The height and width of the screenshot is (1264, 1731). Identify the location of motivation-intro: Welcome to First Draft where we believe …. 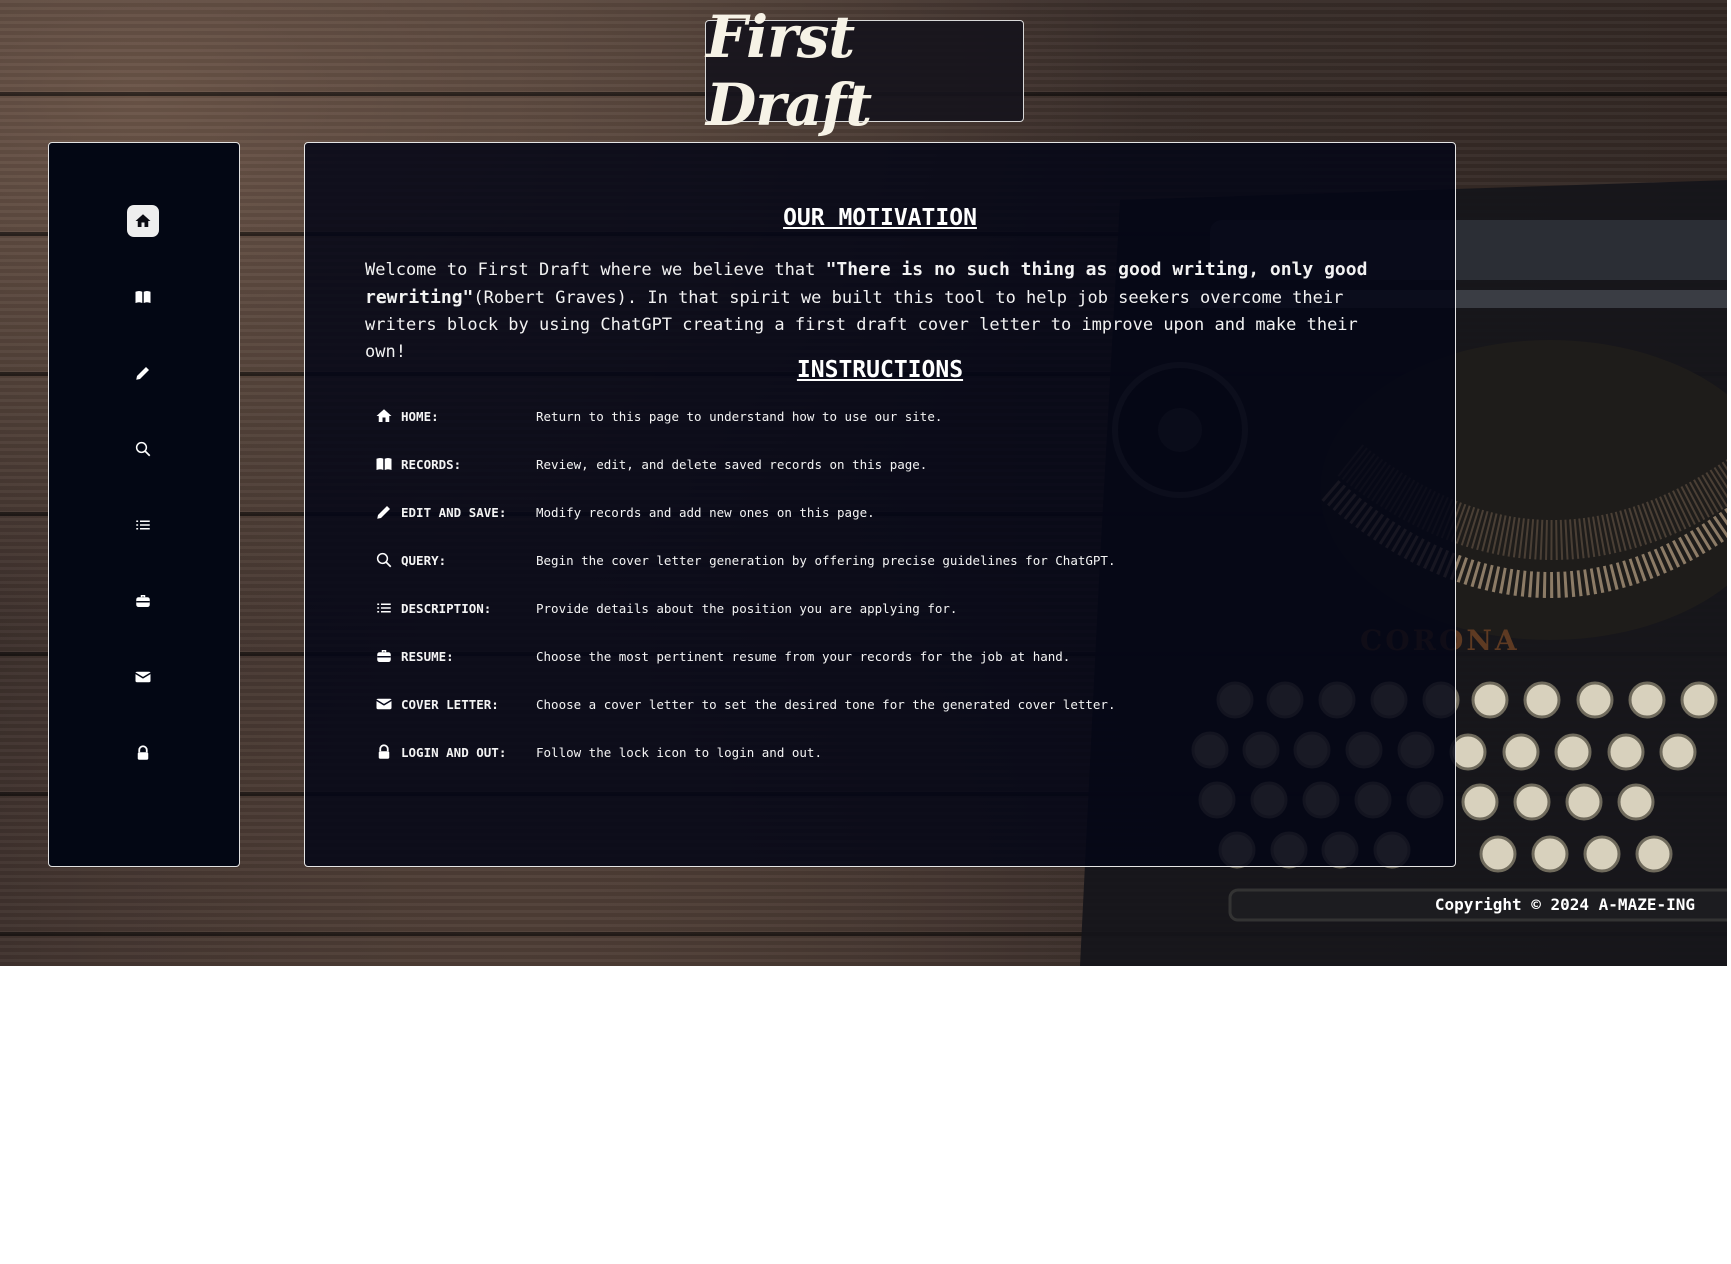
(595, 270).